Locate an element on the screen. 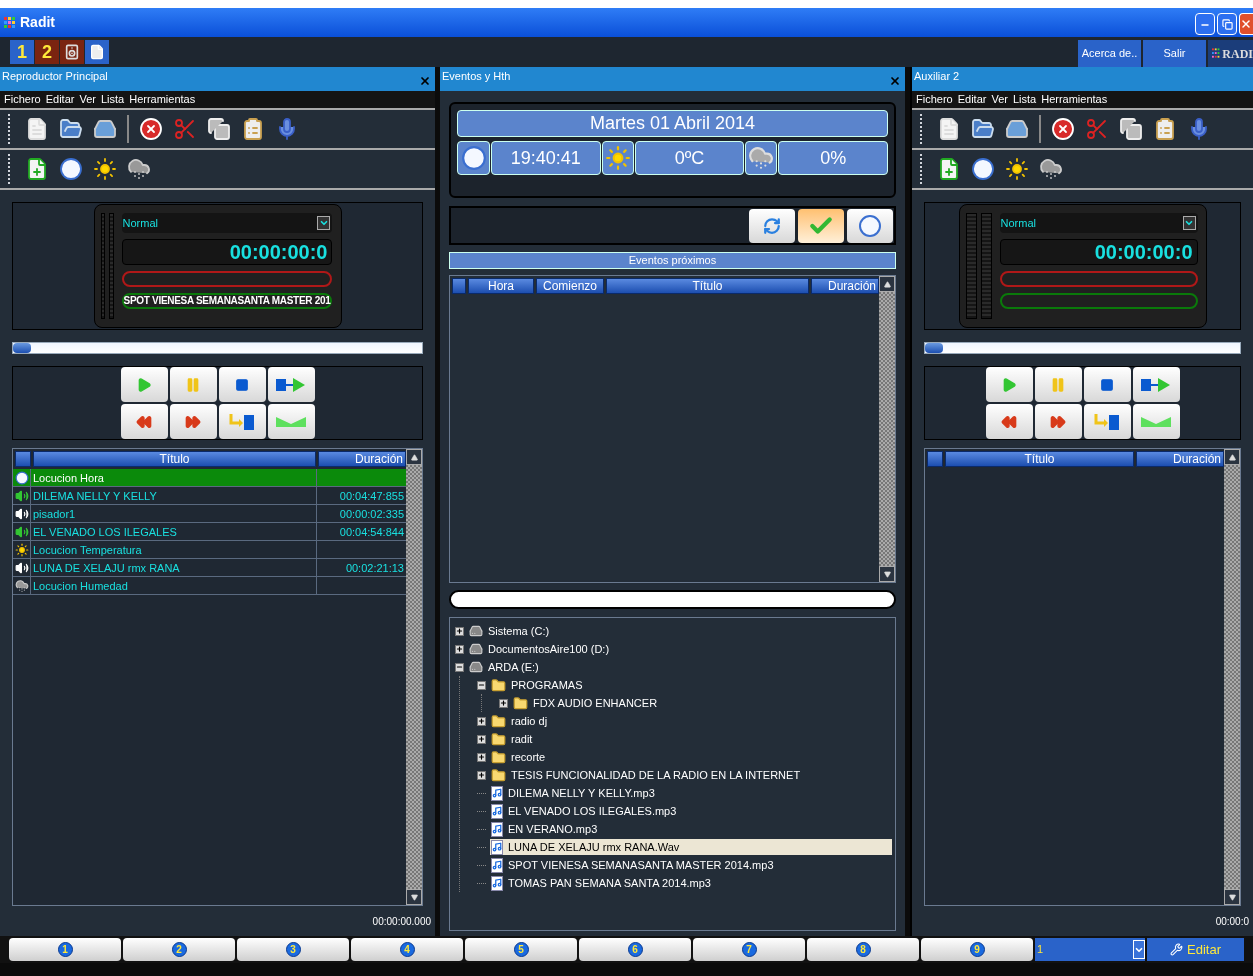 Image resolution: width=1253 pixels, height=976 pixels. tree-item: EL VENADO LOS ILEGALES.mp3 is located at coordinates (691, 811).